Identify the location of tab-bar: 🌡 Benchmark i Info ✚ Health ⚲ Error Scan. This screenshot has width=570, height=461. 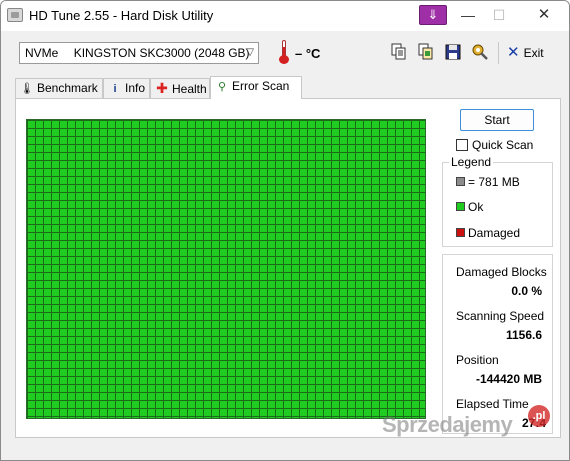
(165, 87).